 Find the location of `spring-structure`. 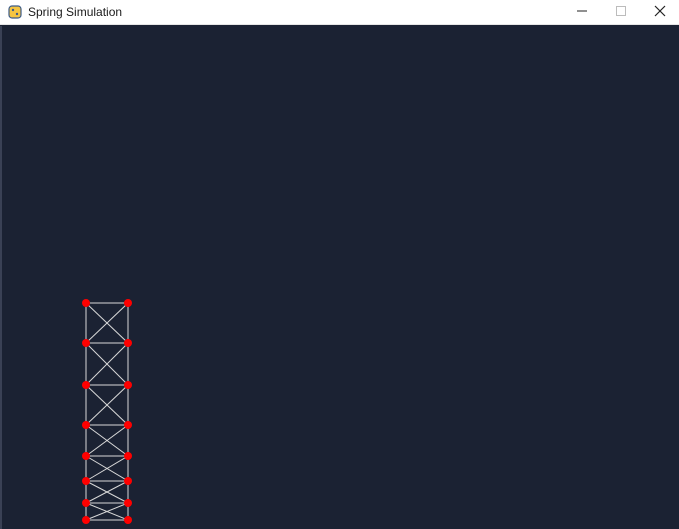

spring-structure is located at coordinates (107, 411).